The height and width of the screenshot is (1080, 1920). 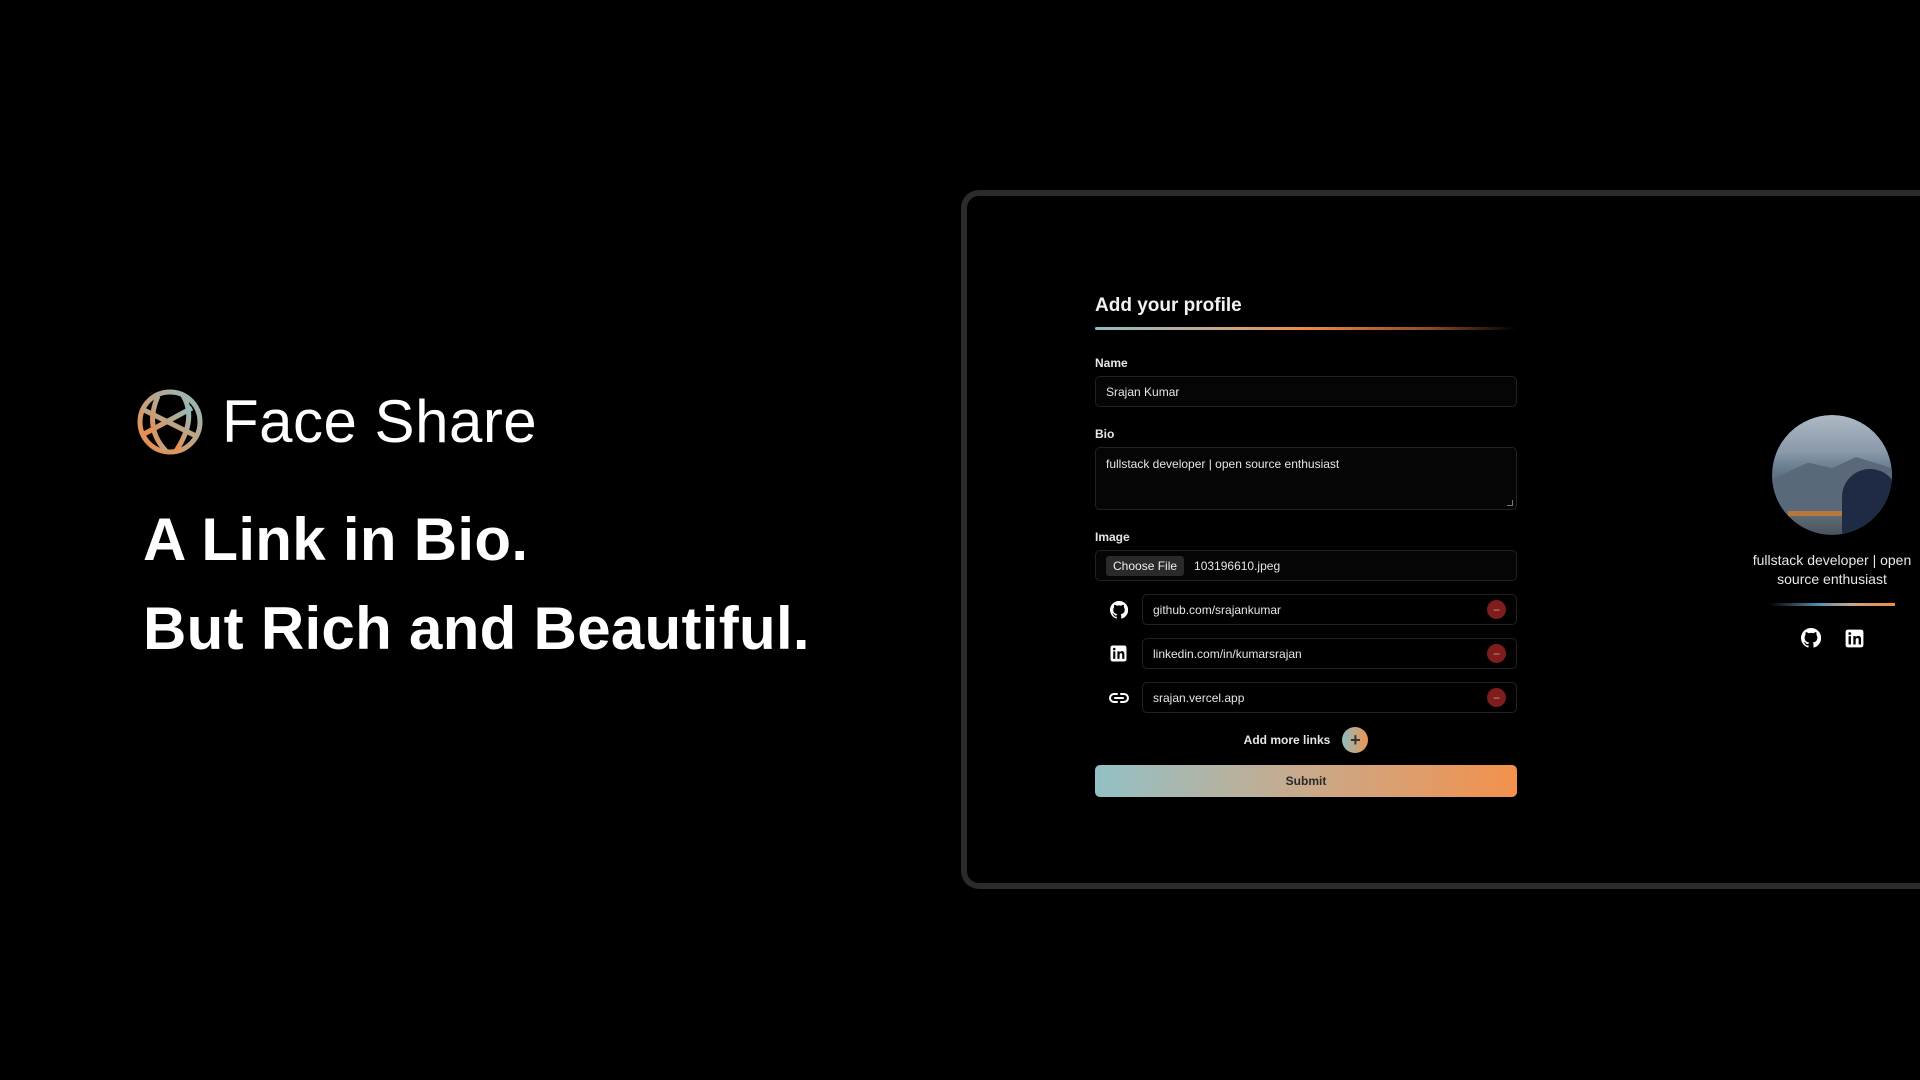 What do you see at coordinates (1832, 475) in the screenshot?
I see `avatar` at bounding box center [1832, 475].